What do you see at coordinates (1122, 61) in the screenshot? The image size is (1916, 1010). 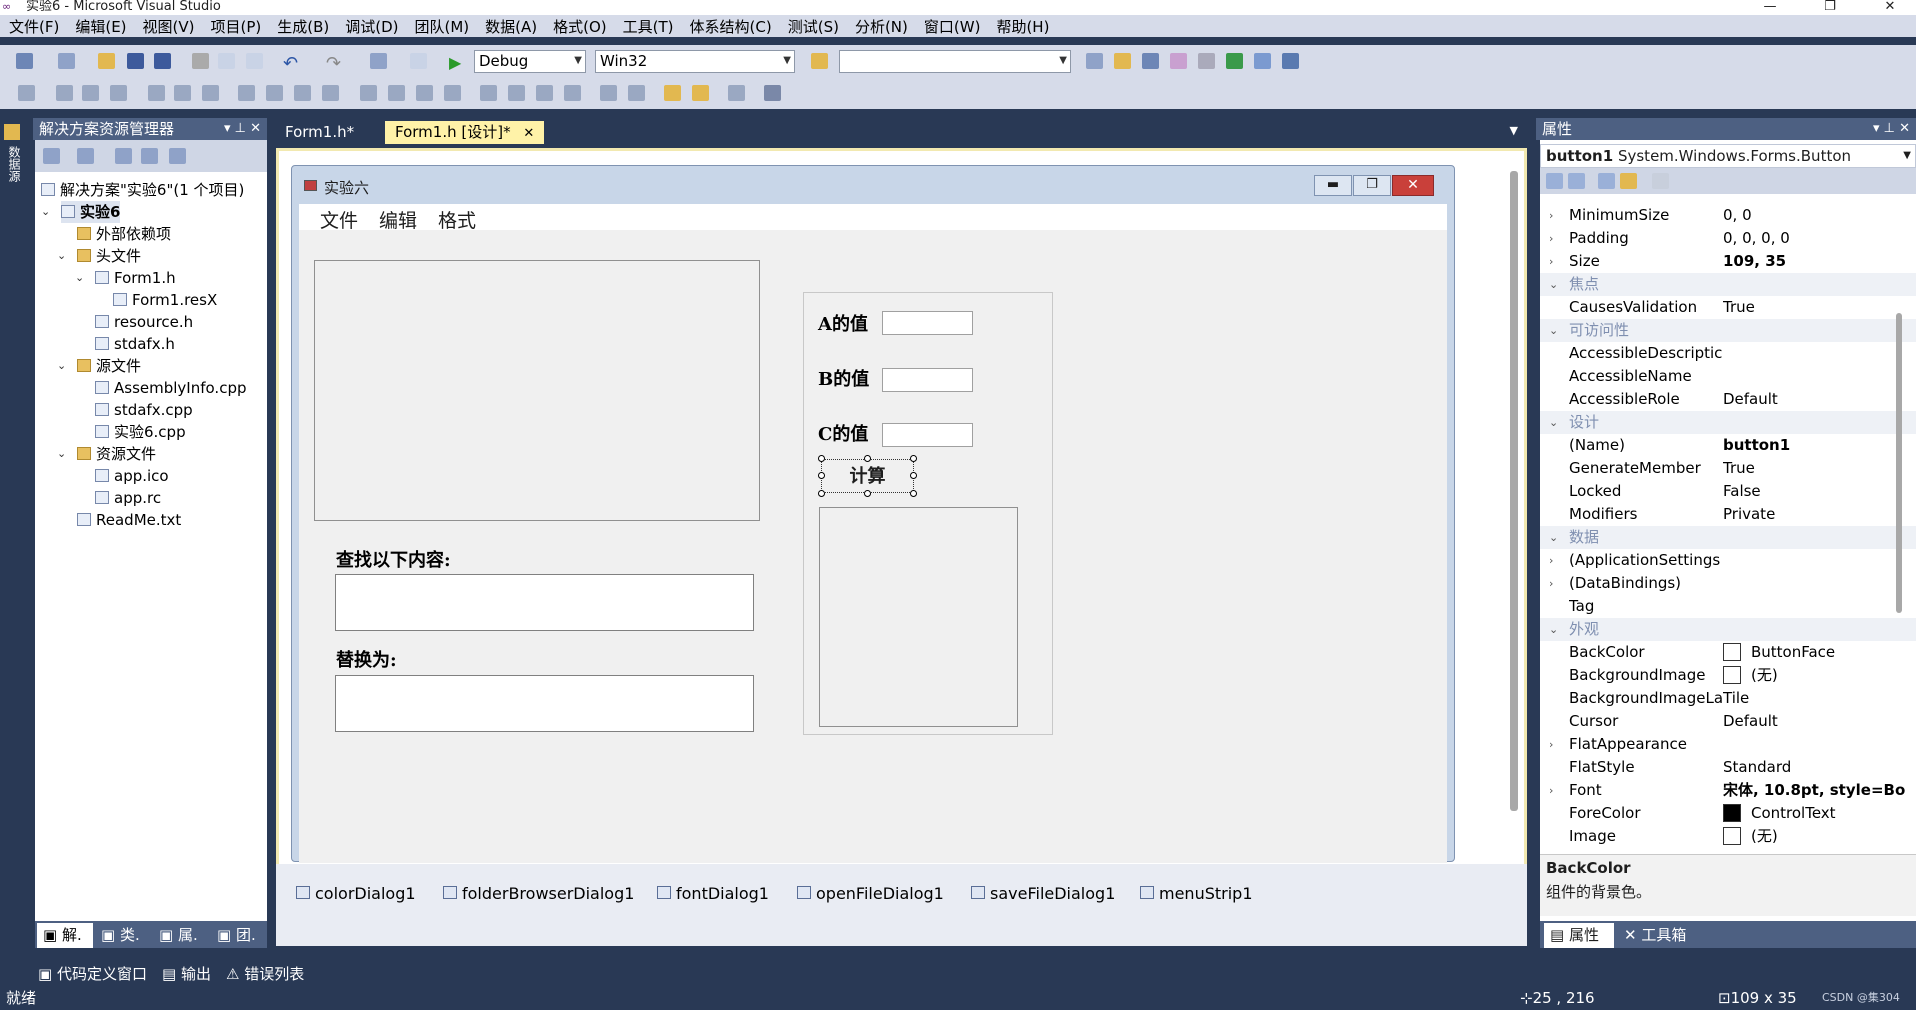 I see `properties-window-icon` at bounding box center [1122, 61].